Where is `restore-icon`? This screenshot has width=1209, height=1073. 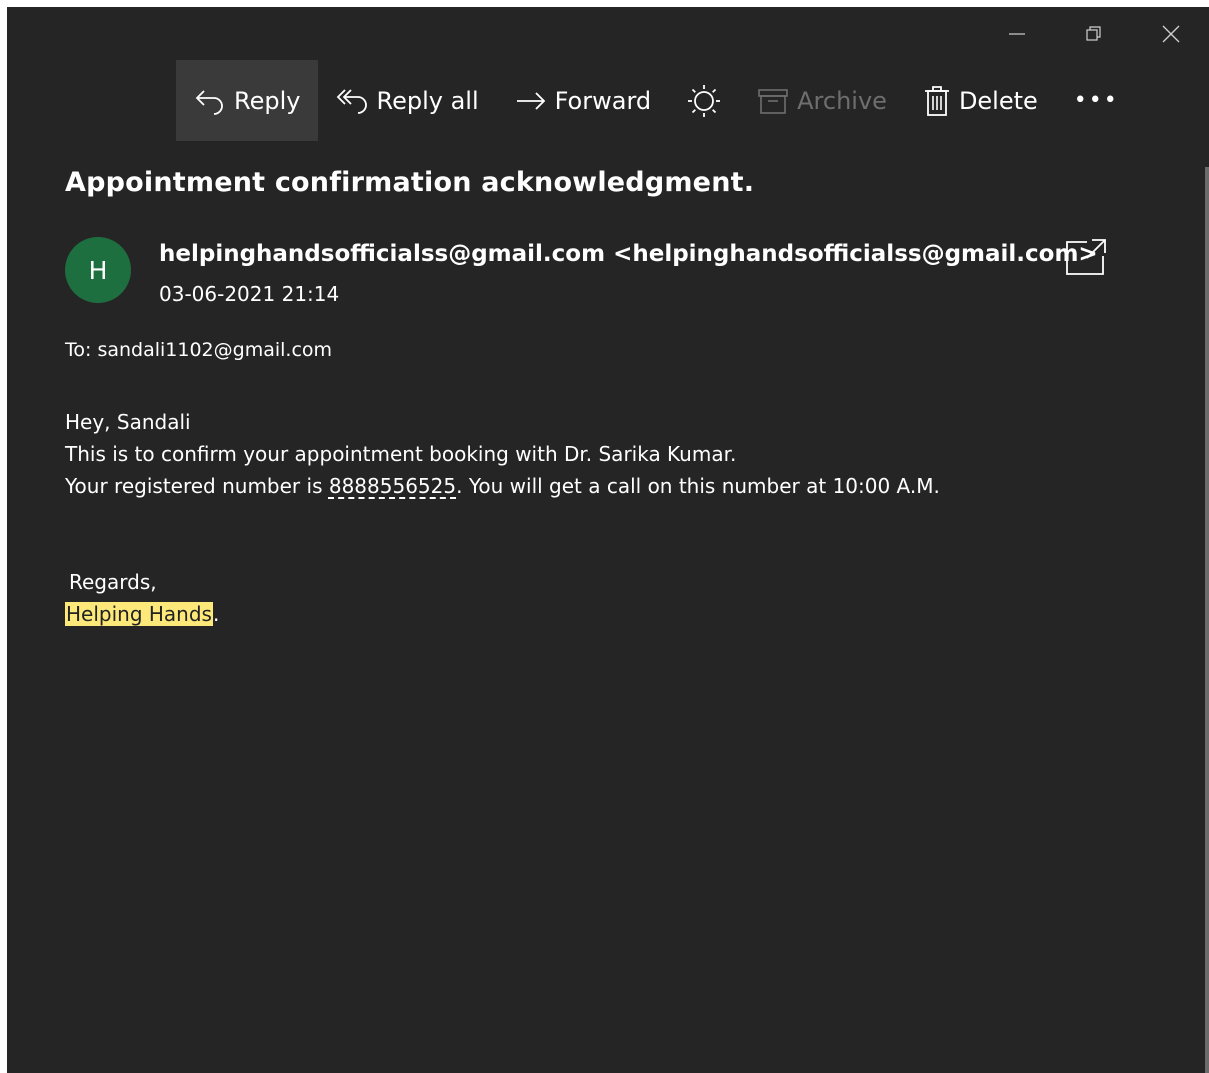 restore-icon is located at coordinates (1093, 33).